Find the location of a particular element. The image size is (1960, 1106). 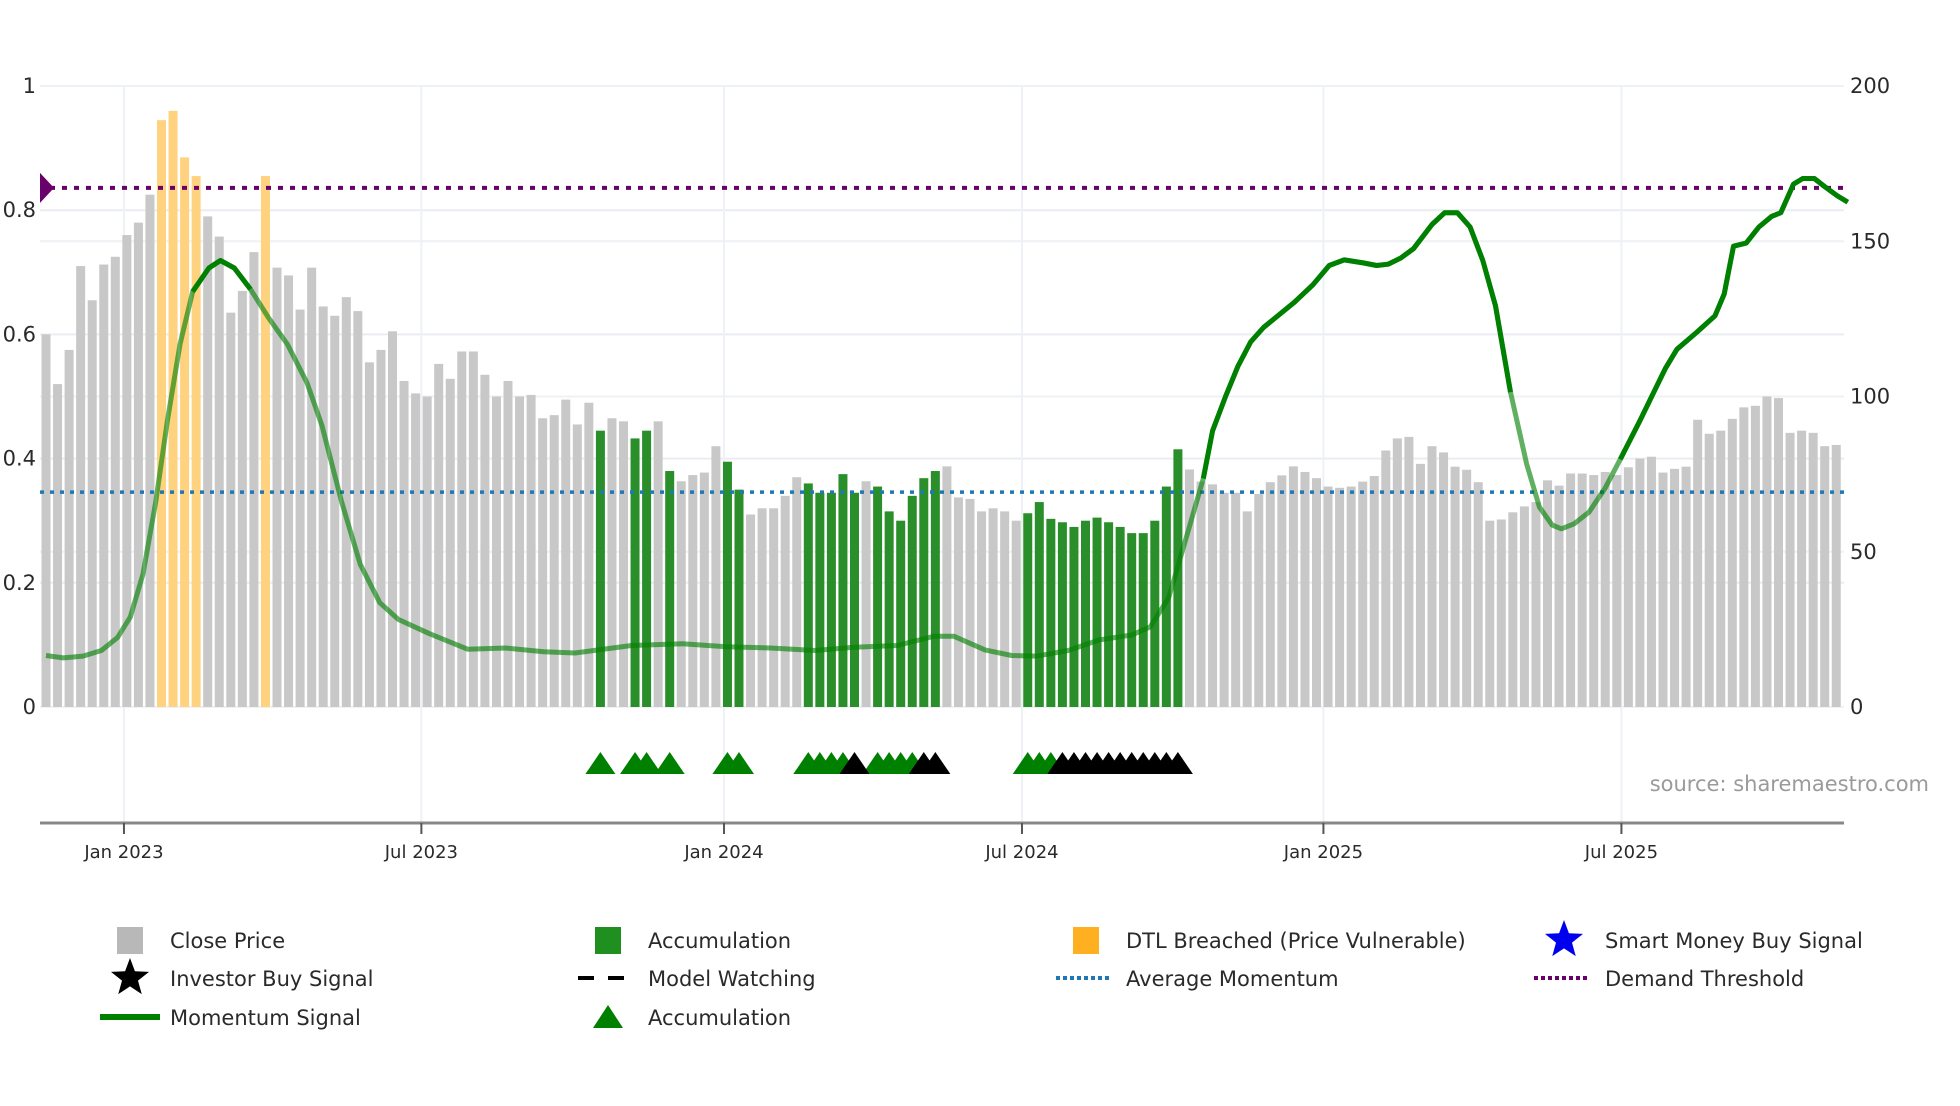

right-tick-label: 50 is located at coordinates (1863, 552).